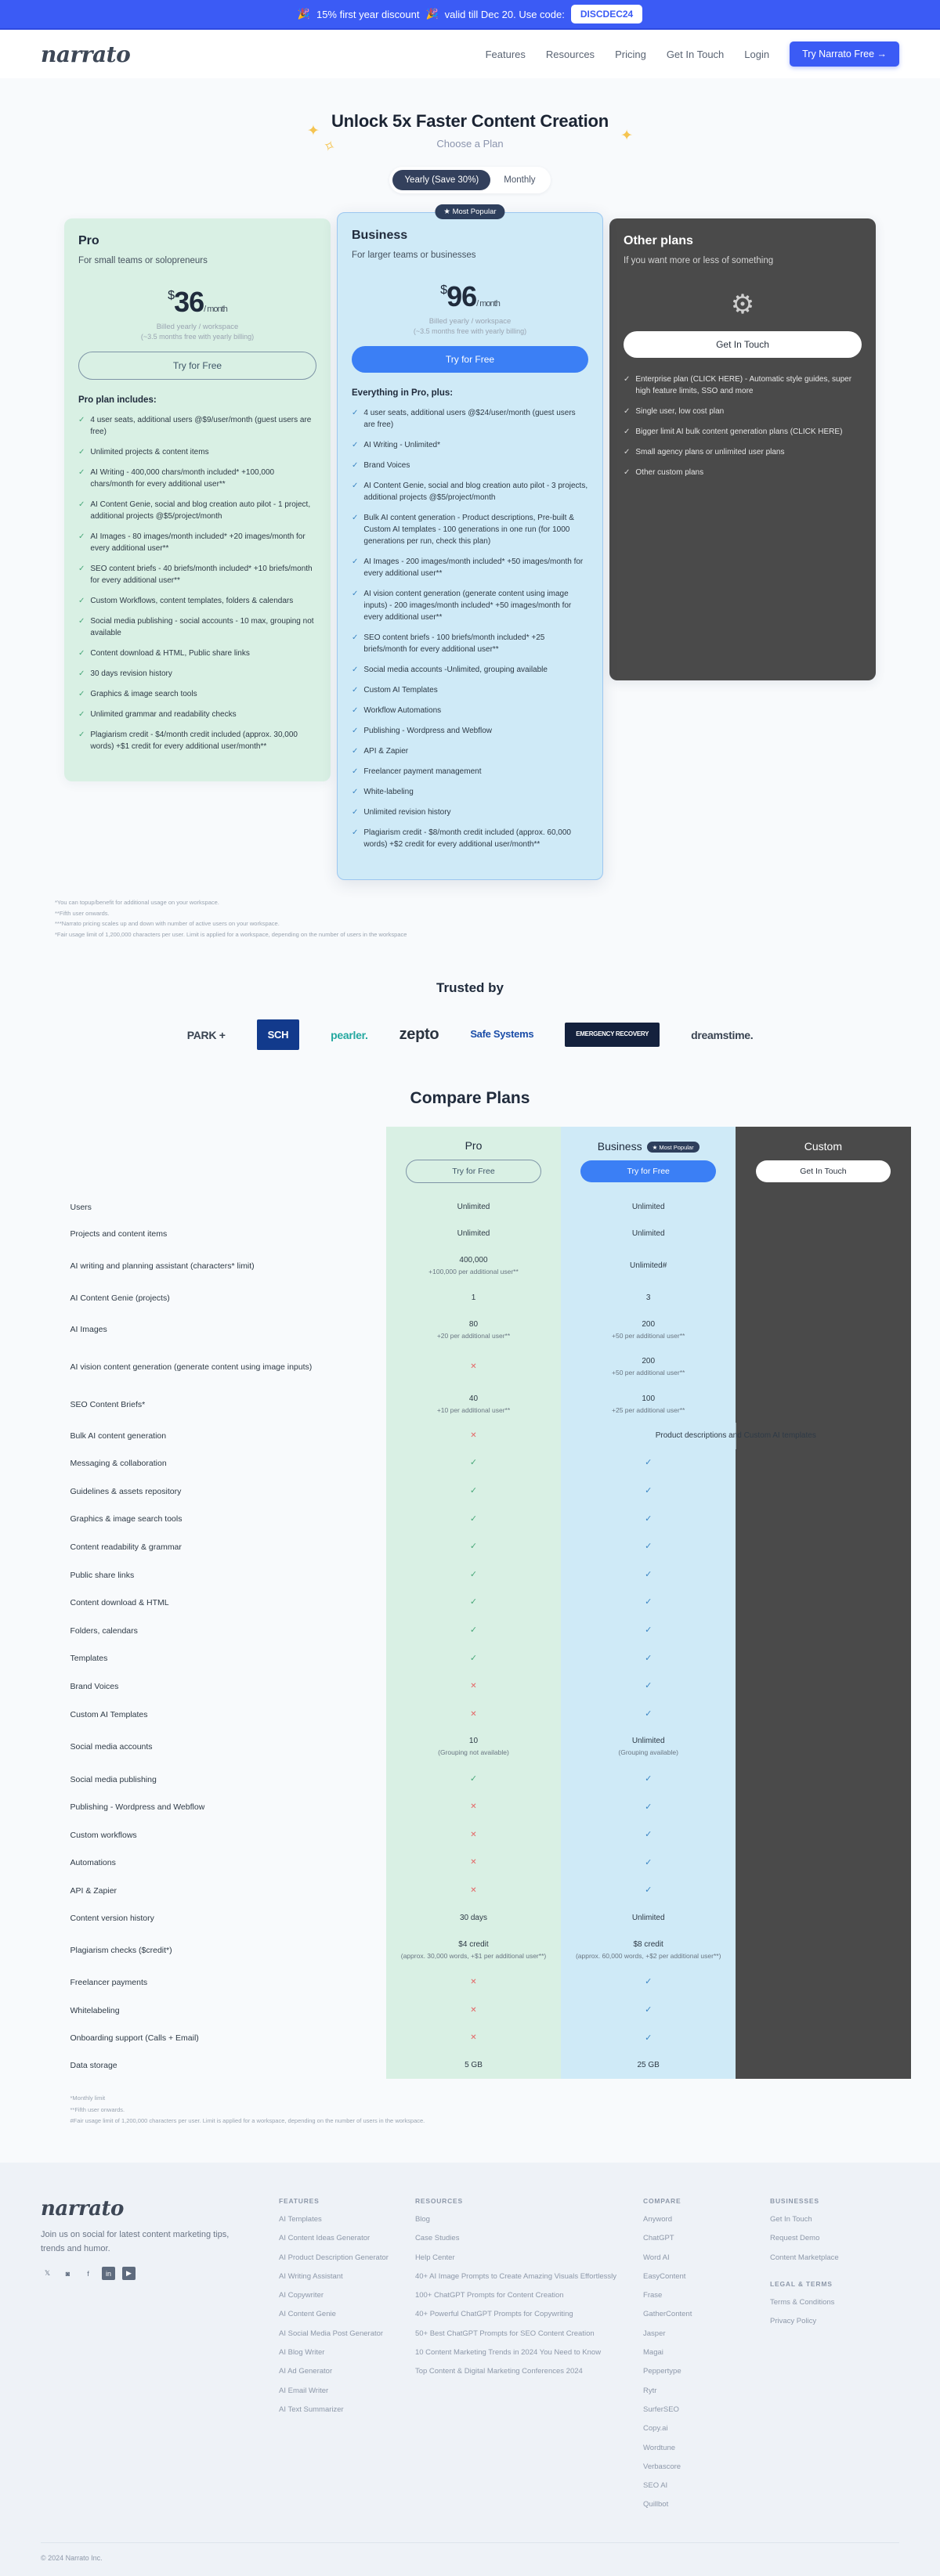 The width and height of the screenshot is (940, 2576). Describe the element at coordinates (693, 2448) in the screenshot. I see `footer-link: Wordtune` at that location.